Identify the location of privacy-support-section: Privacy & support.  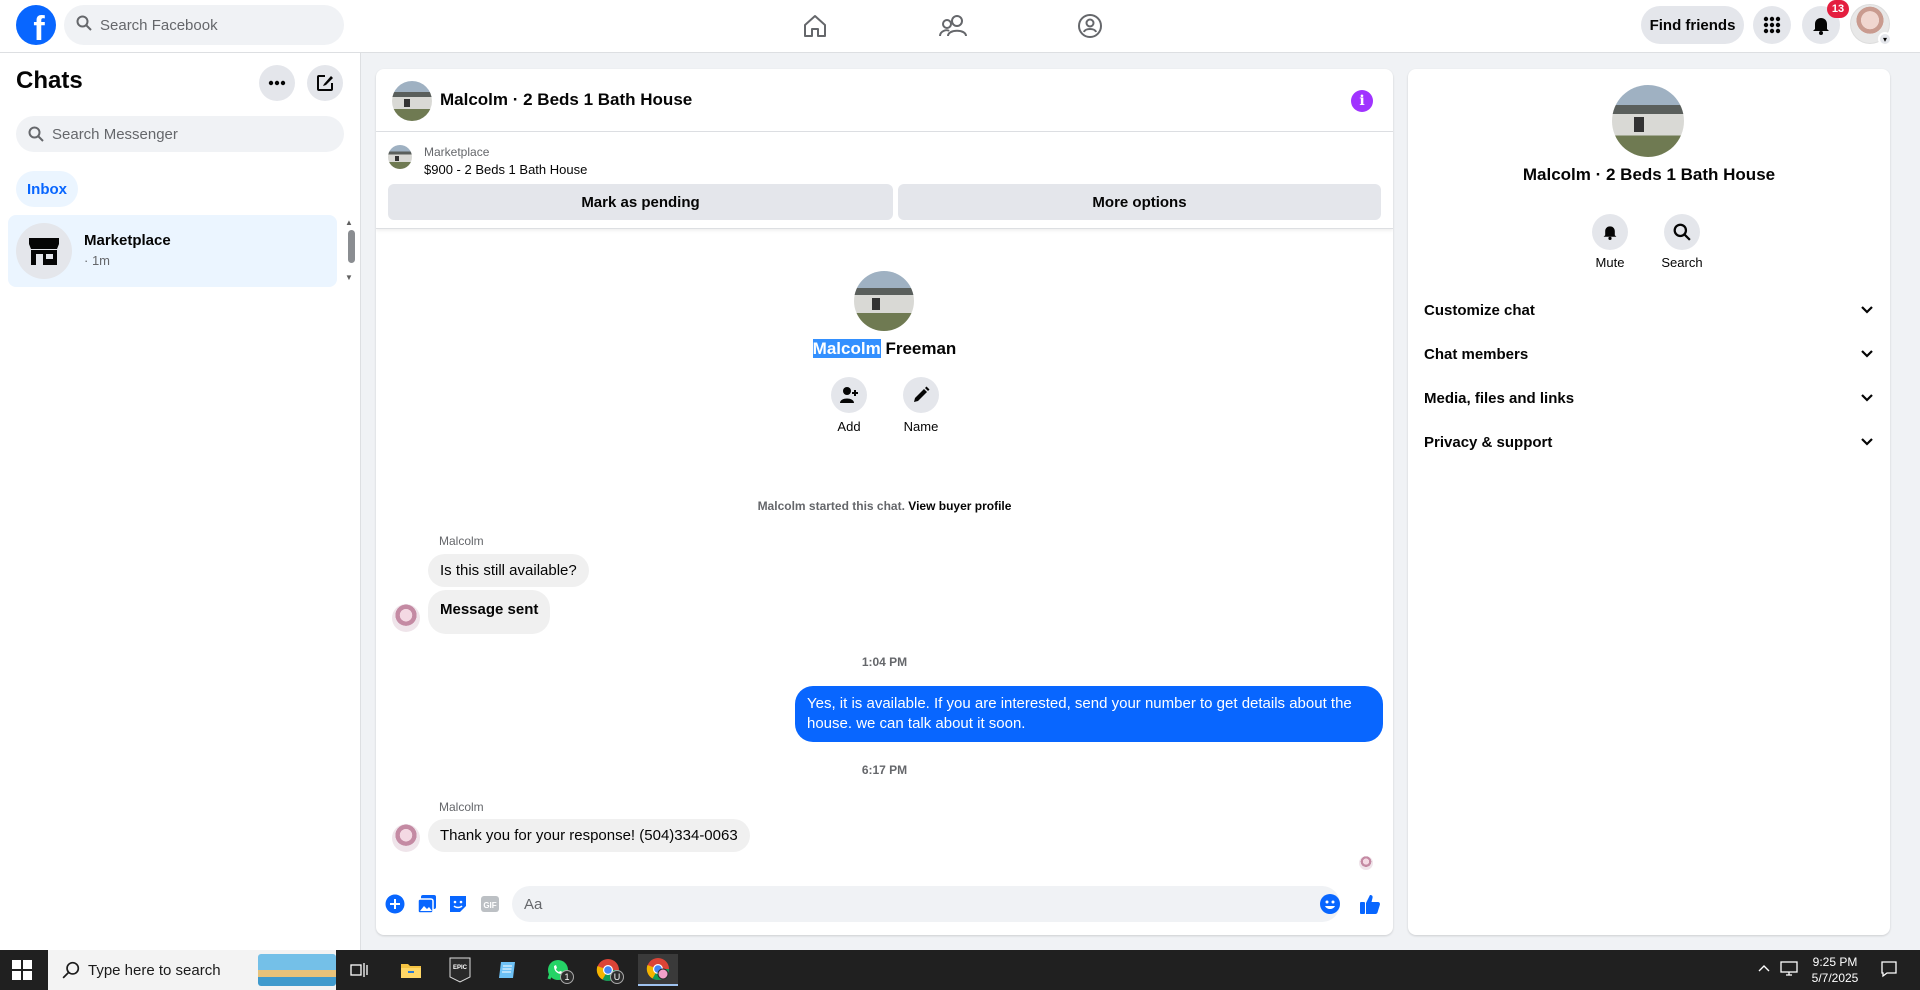
(1649, 442).